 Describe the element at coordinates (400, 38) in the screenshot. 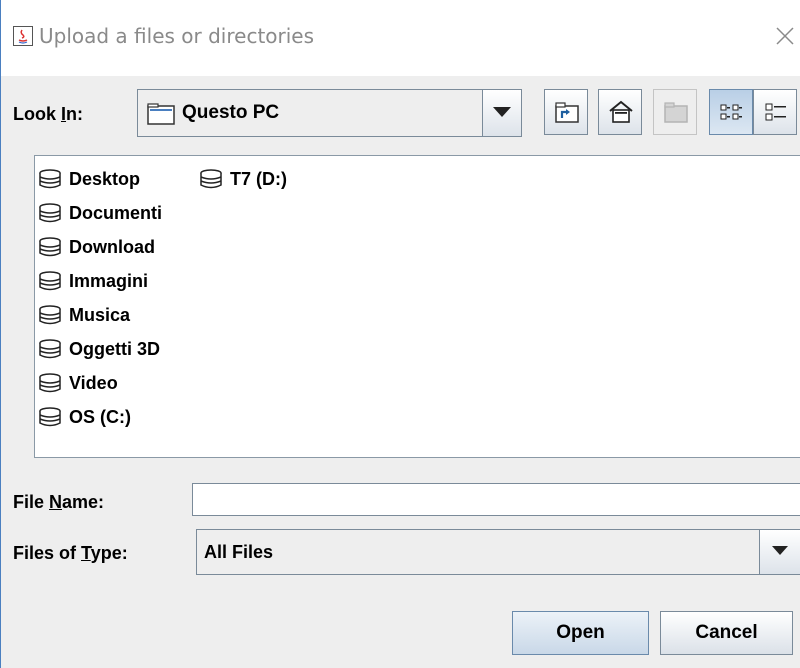

I see `title-bar: Upload a files or directories` at that location.